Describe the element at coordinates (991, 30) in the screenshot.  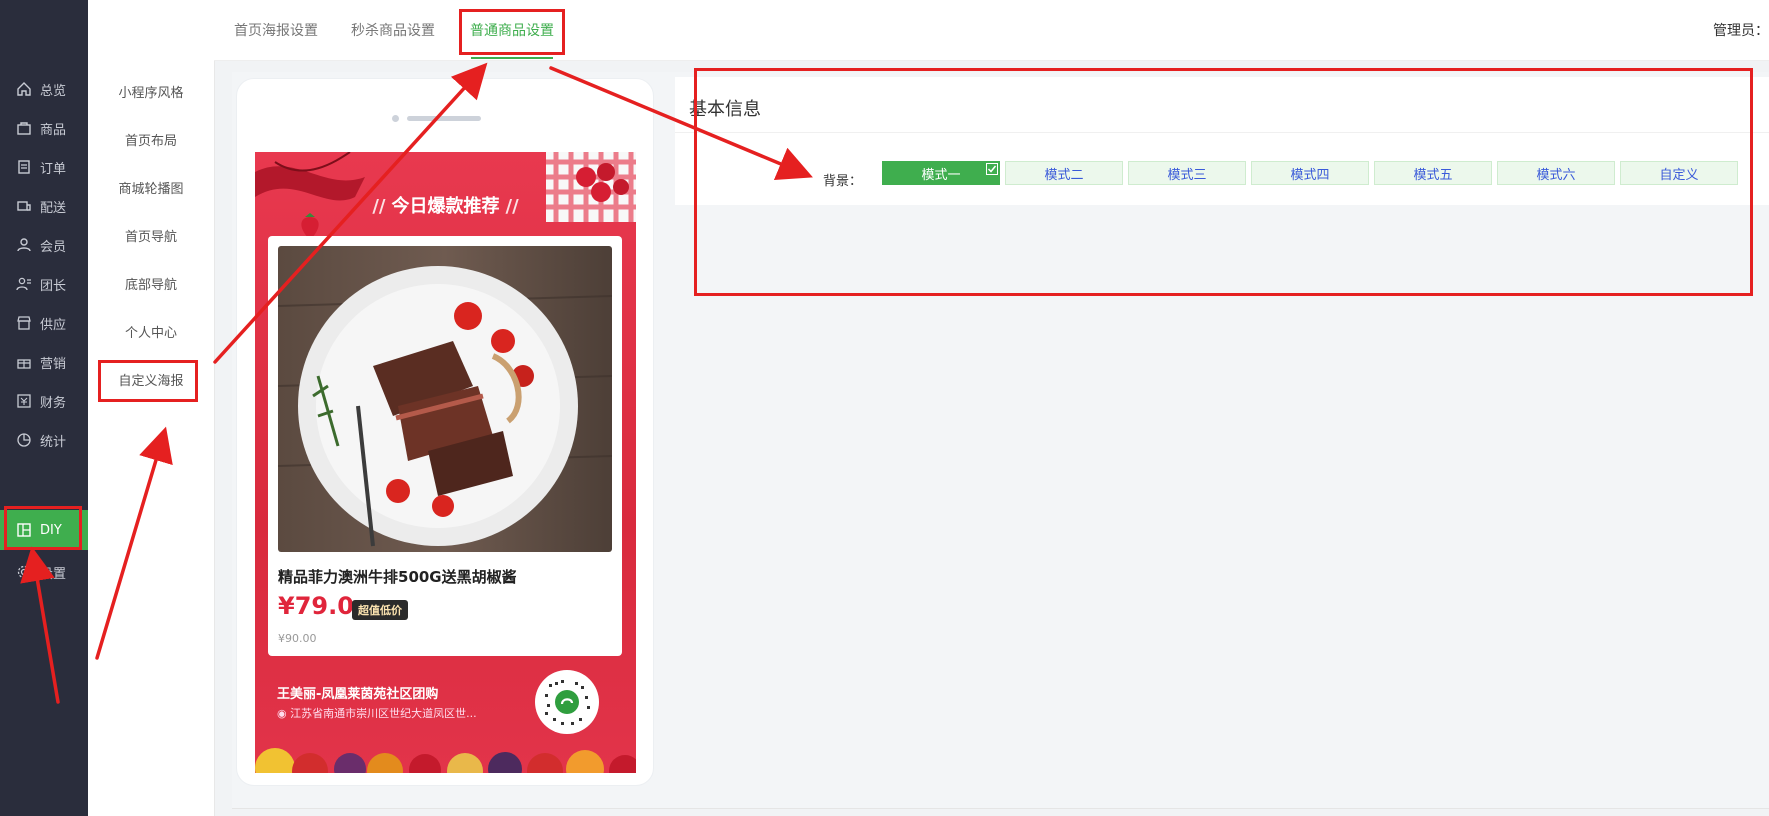
I see `top-tab-bar: 首页海报设置 秒杀商品设置 普通商品设置 管理员：` at that location.